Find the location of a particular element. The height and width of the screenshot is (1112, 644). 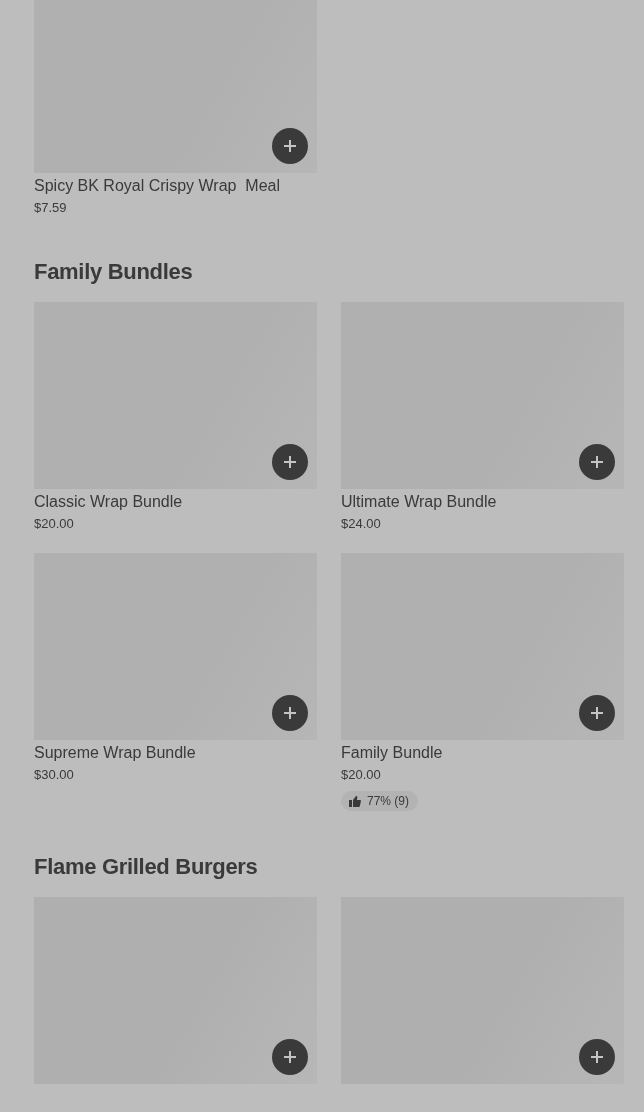

rating-text: 77% (9) is located at coordinates (388, 801).